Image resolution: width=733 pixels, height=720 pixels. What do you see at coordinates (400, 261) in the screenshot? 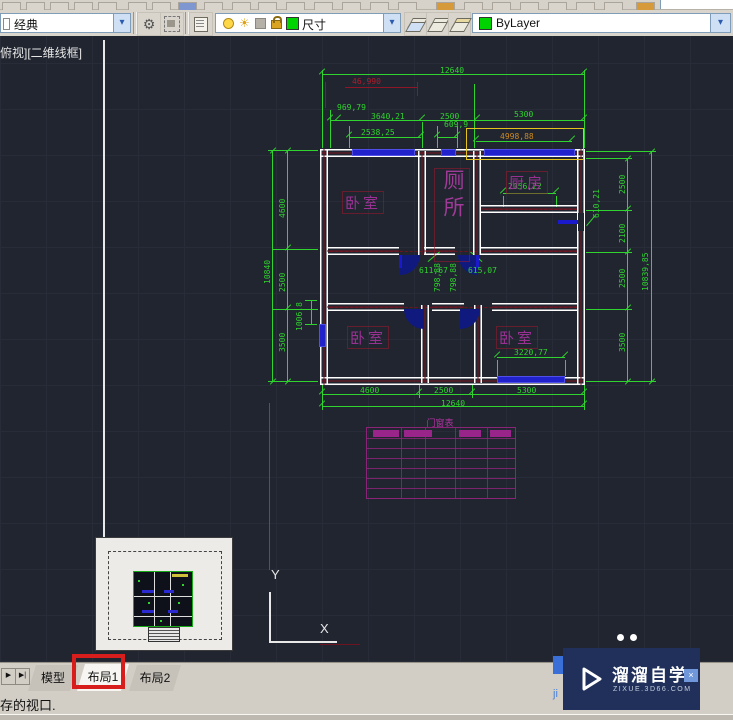
I see `door-leaf` at bounding box center [400, 261].